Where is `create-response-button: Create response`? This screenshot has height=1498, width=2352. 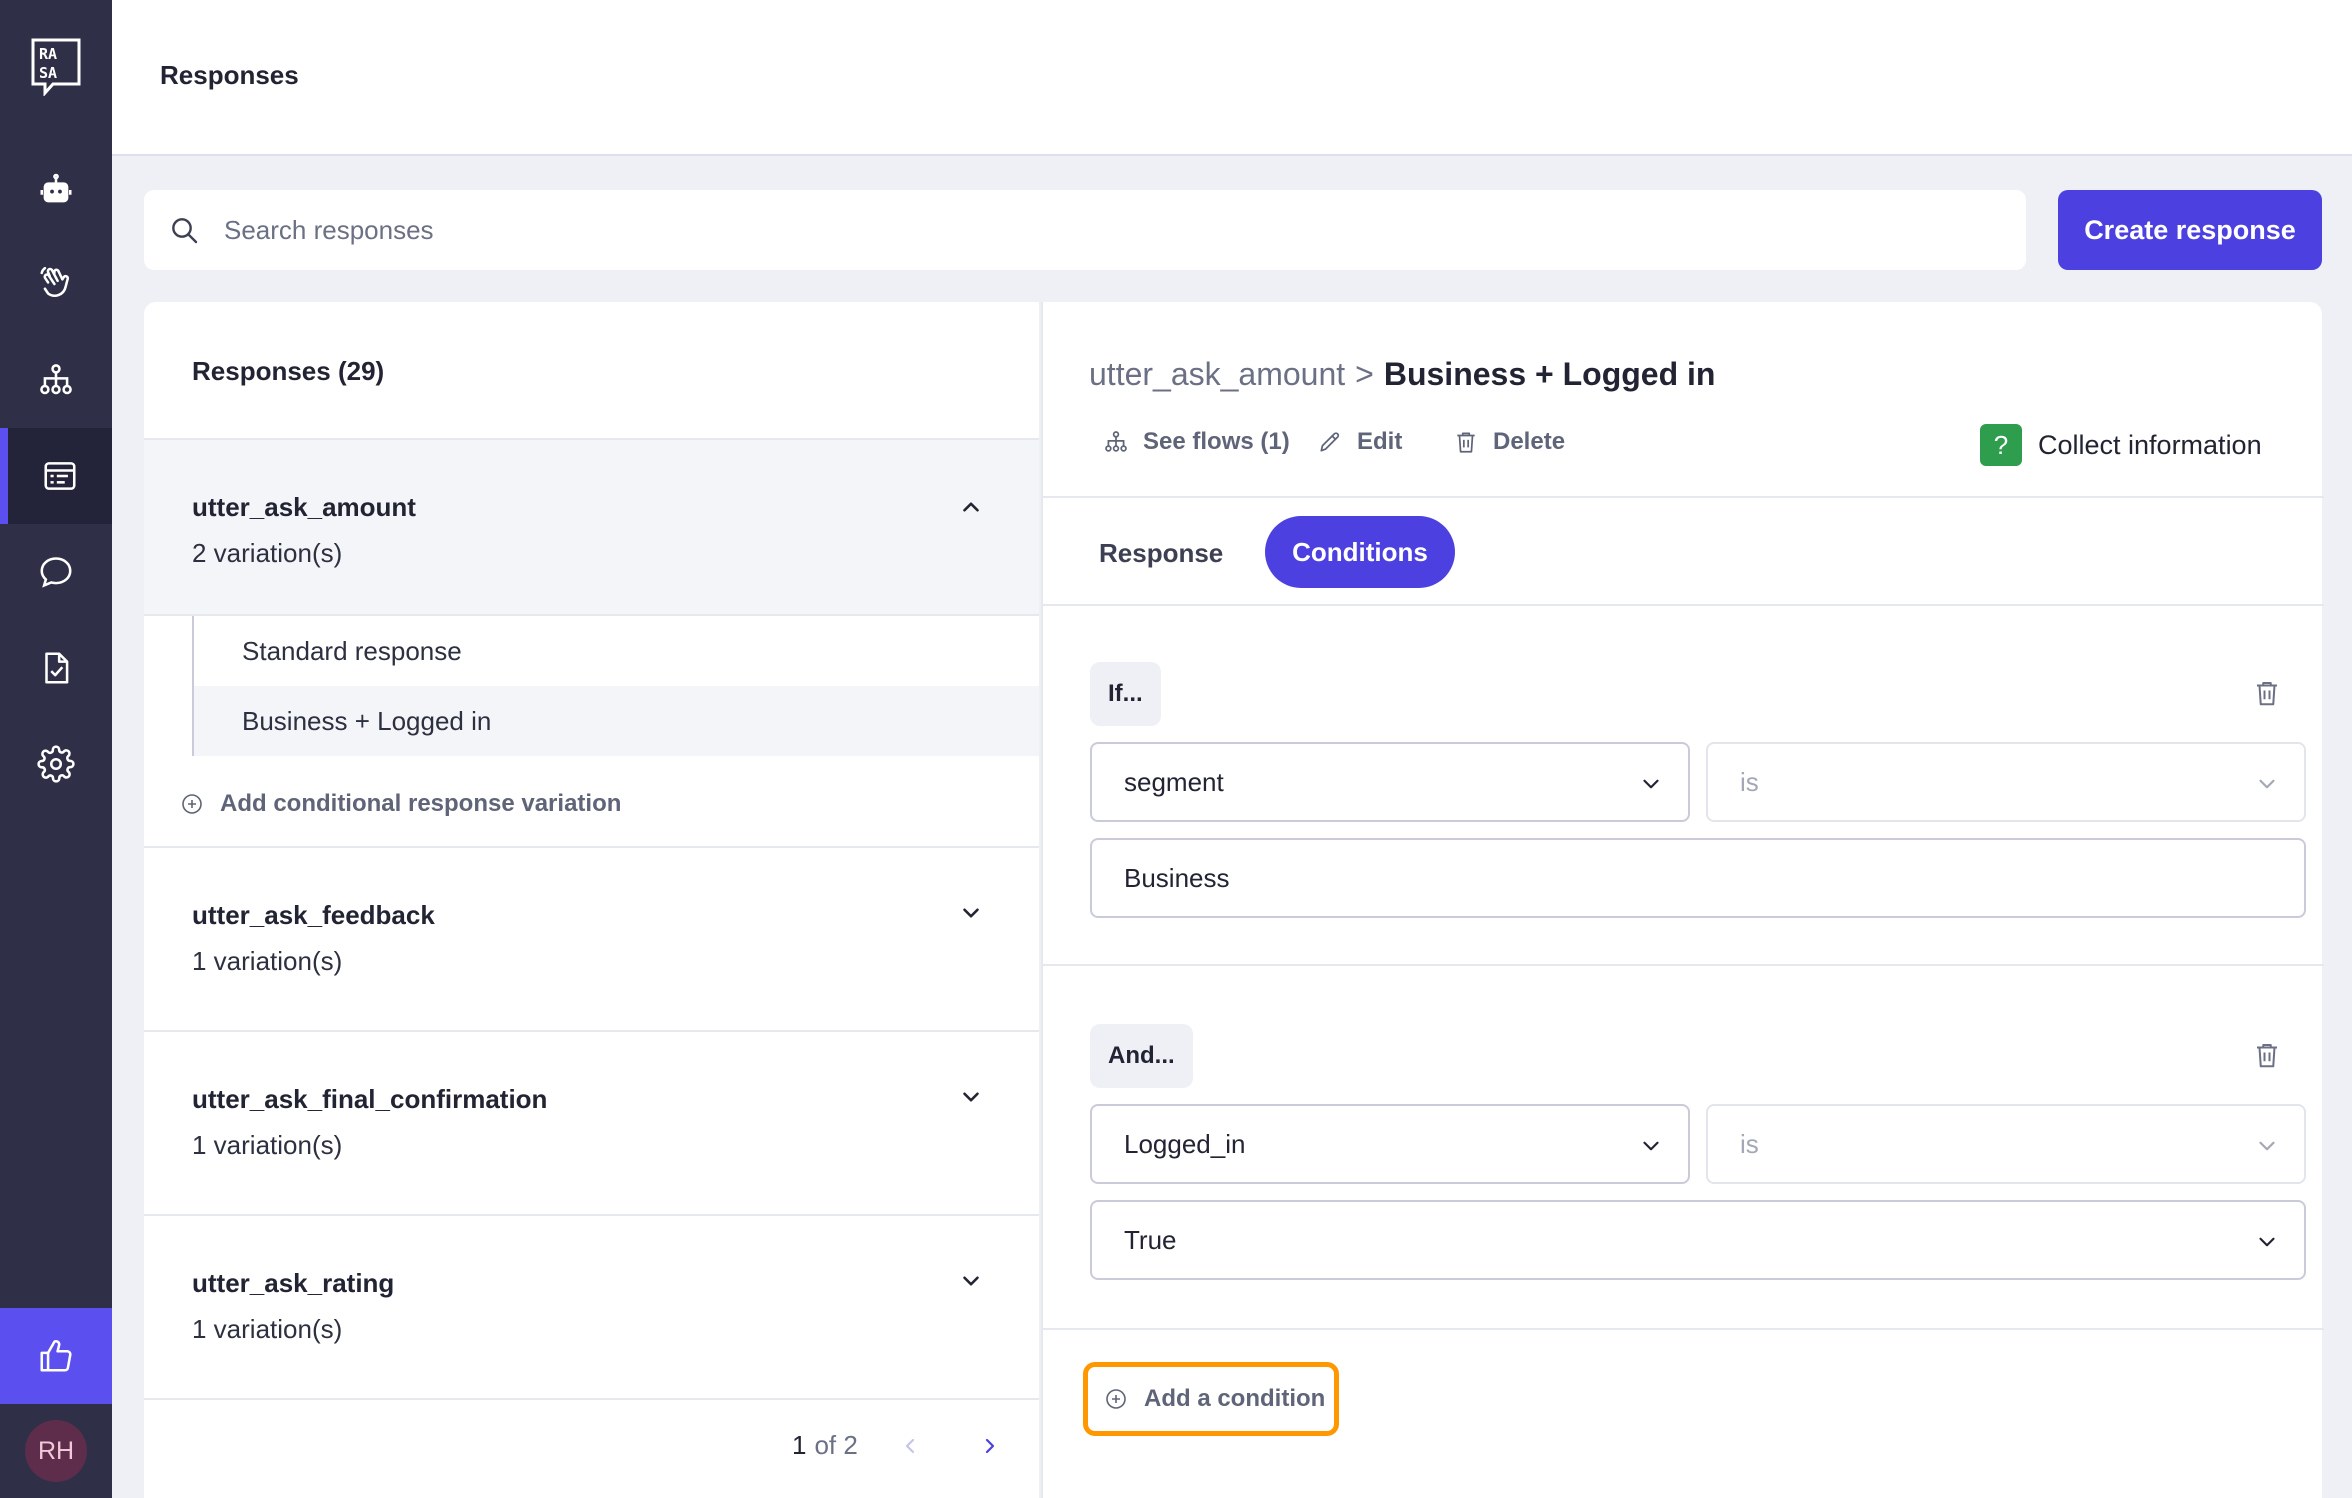 create-response-button: Create response is located at coordinates (2190, 230).